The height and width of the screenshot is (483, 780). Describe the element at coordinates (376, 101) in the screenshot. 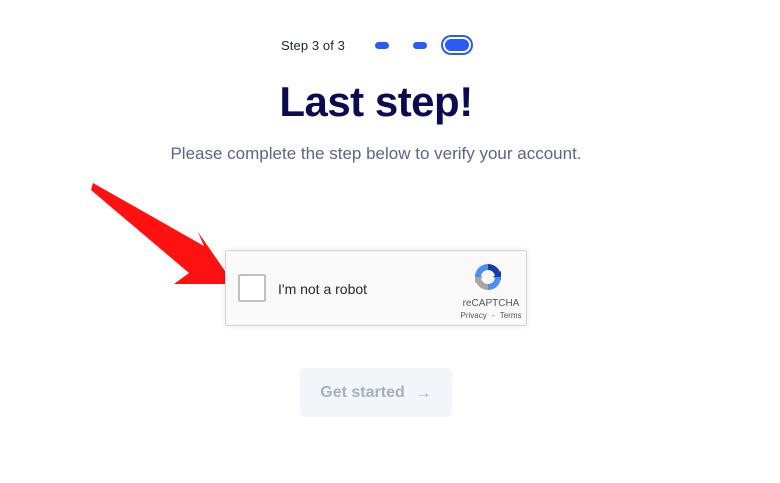

I see `page-title: Last step!` at that location.